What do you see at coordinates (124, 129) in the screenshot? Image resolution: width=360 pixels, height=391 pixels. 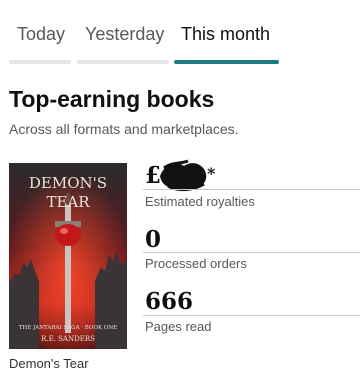 I see `section-subtitle: Across all formats and marketplaces.` at bounding box center [124, 129].